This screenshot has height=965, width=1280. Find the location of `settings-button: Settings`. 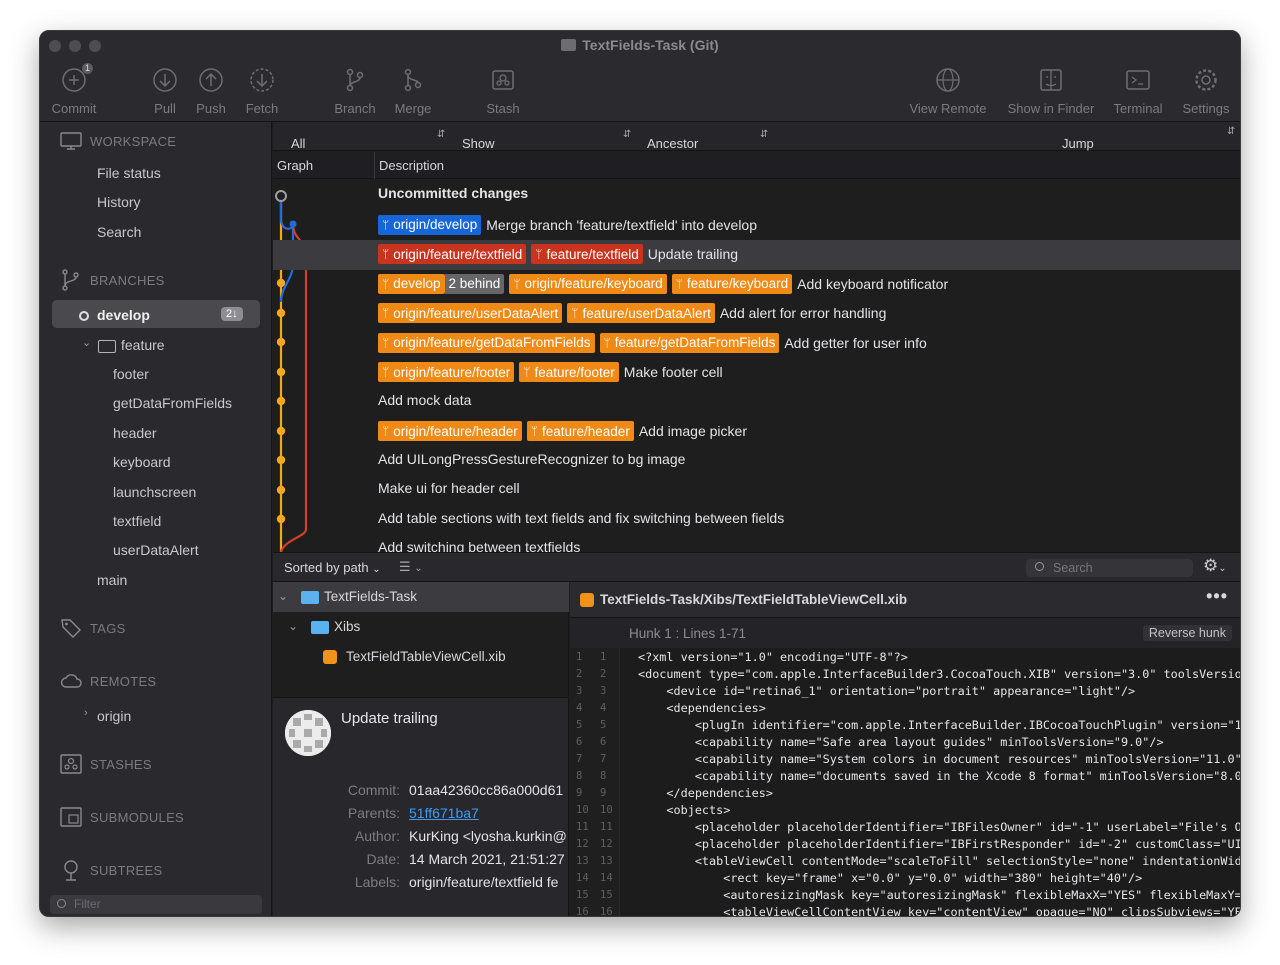

settings-button: Settings is located at coordinates (1206, 91).